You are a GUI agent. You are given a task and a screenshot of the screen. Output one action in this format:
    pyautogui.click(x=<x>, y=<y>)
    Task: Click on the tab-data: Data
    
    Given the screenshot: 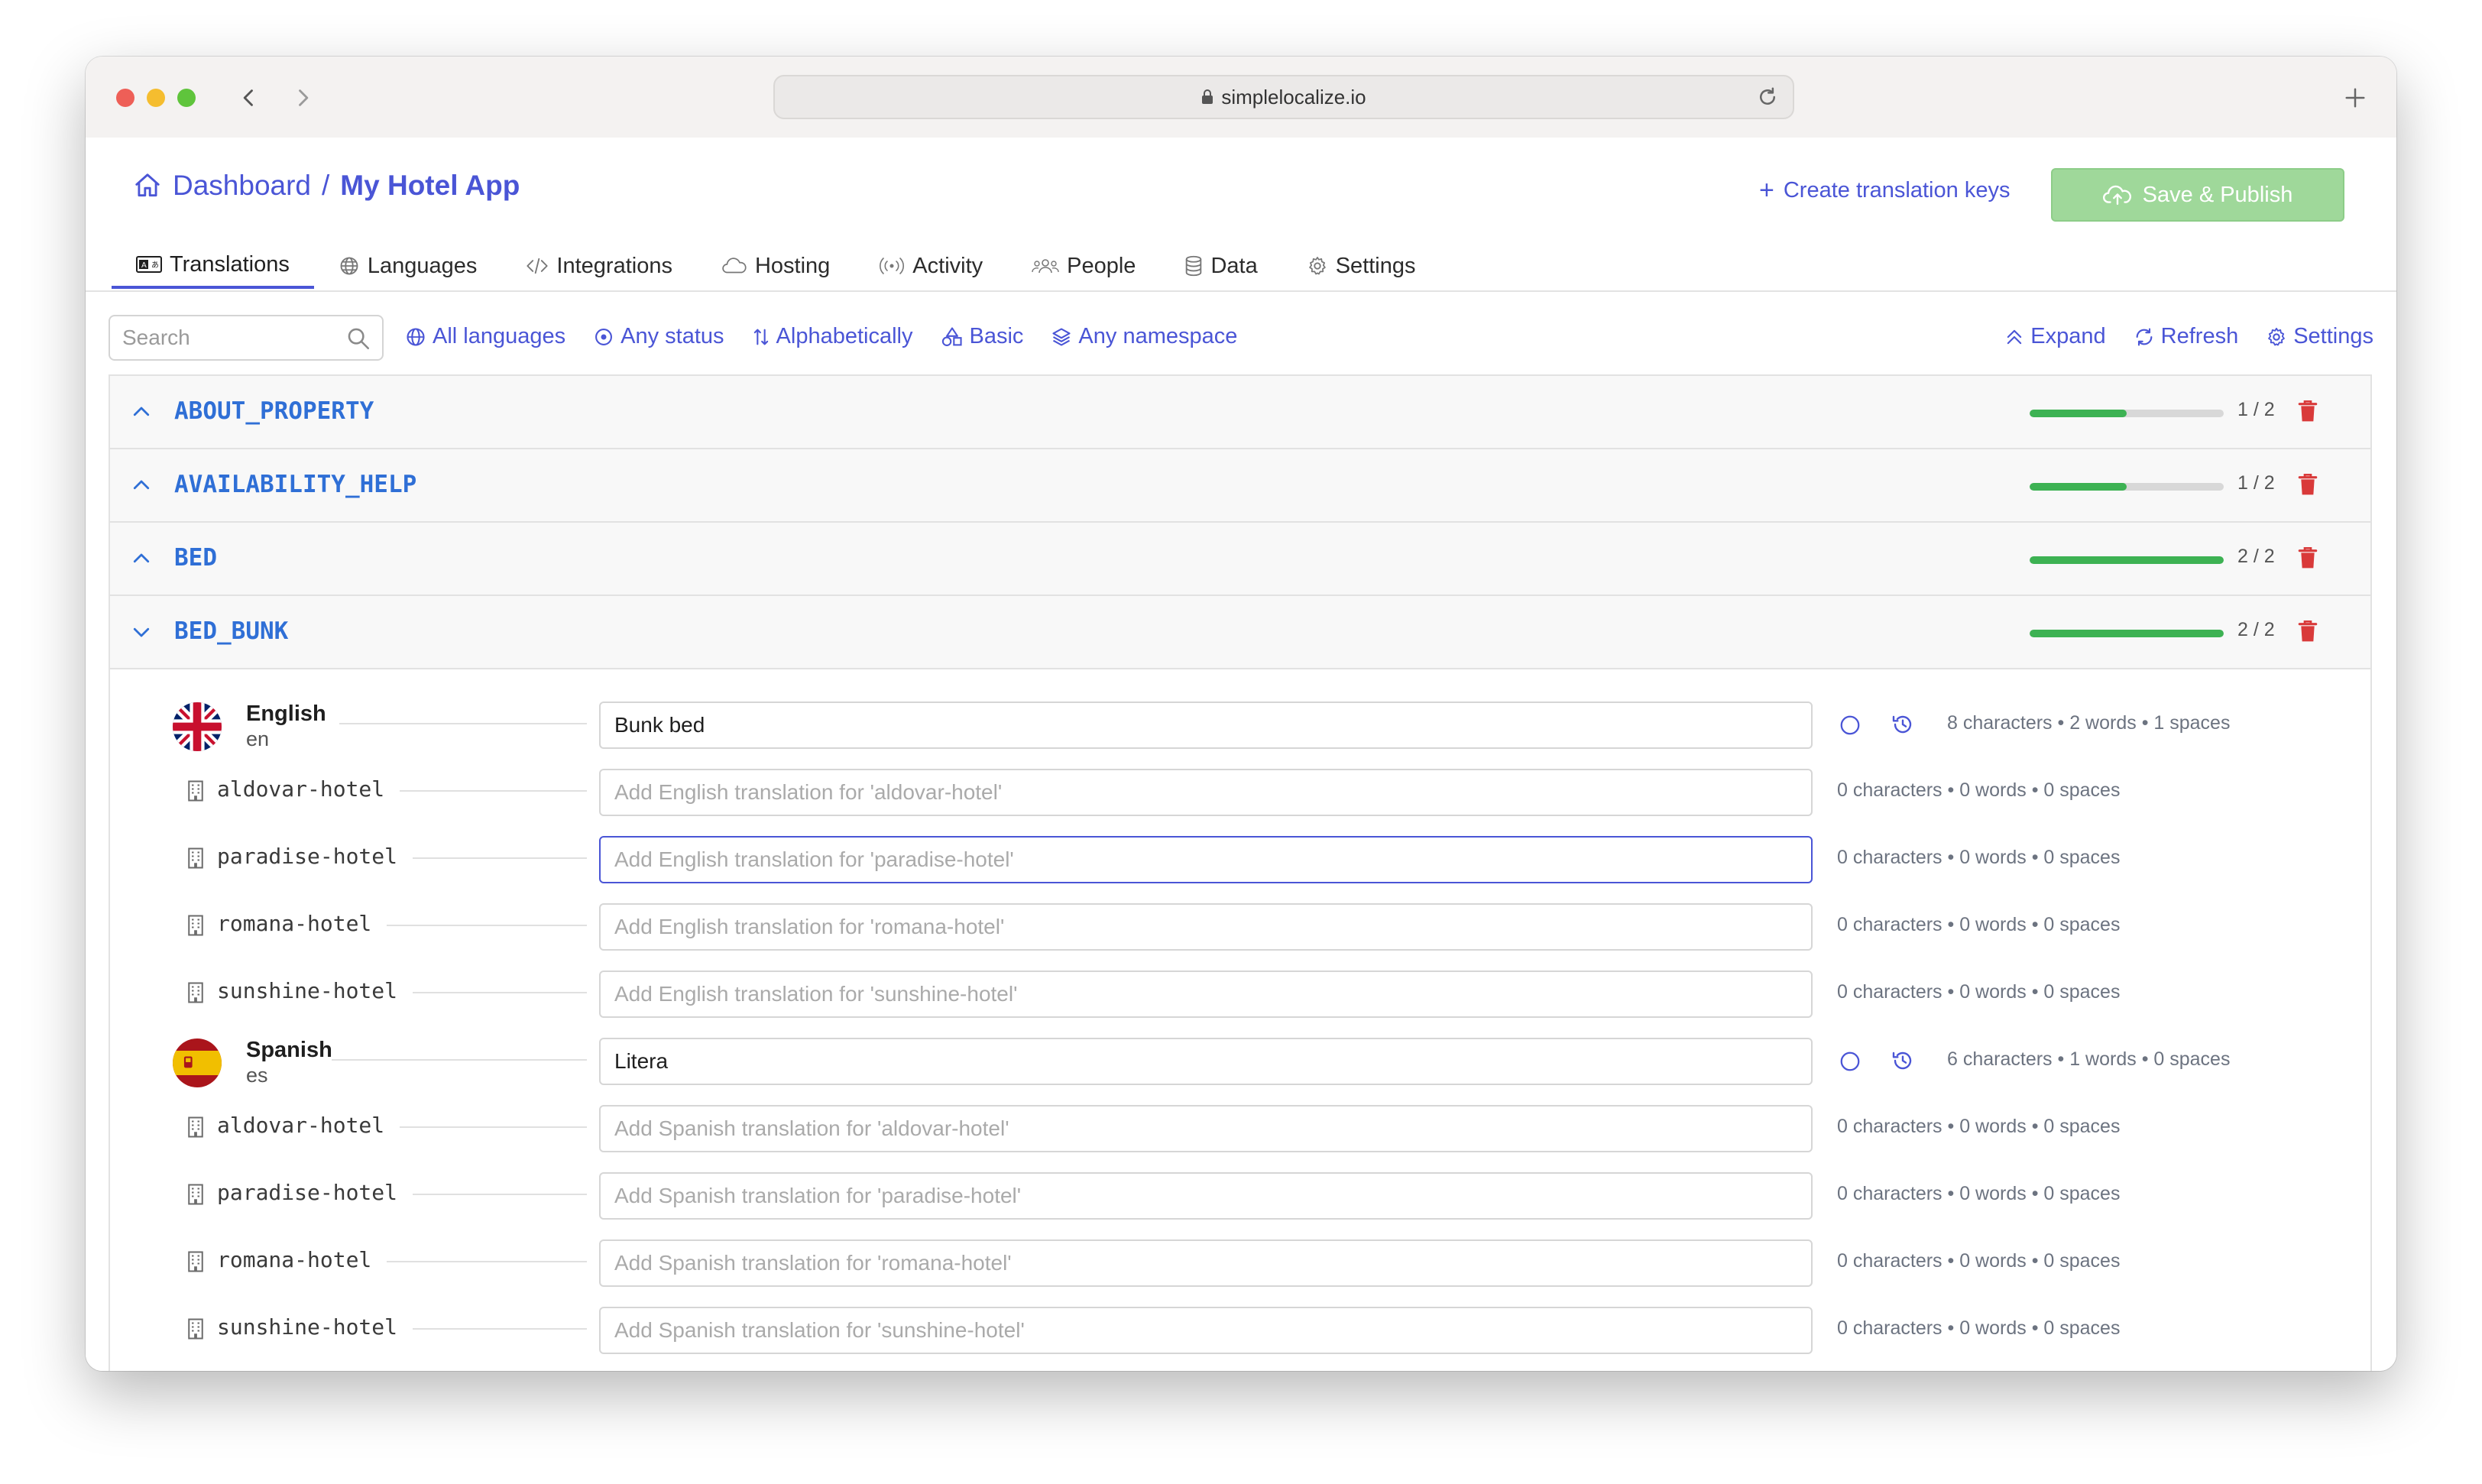 What is the action you would take?
    pyautogui.click(x=1221, y=266)
    